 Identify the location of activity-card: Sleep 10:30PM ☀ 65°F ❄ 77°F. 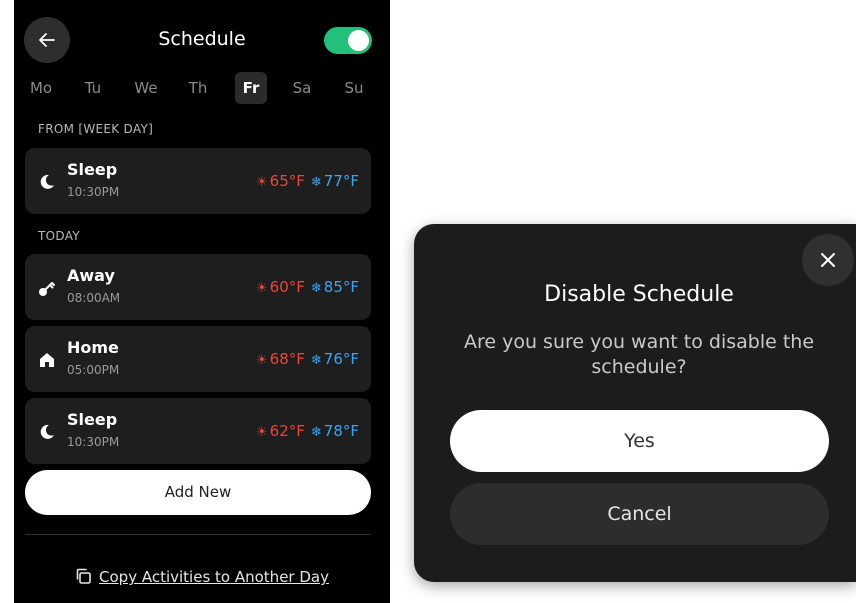
(198, 181).